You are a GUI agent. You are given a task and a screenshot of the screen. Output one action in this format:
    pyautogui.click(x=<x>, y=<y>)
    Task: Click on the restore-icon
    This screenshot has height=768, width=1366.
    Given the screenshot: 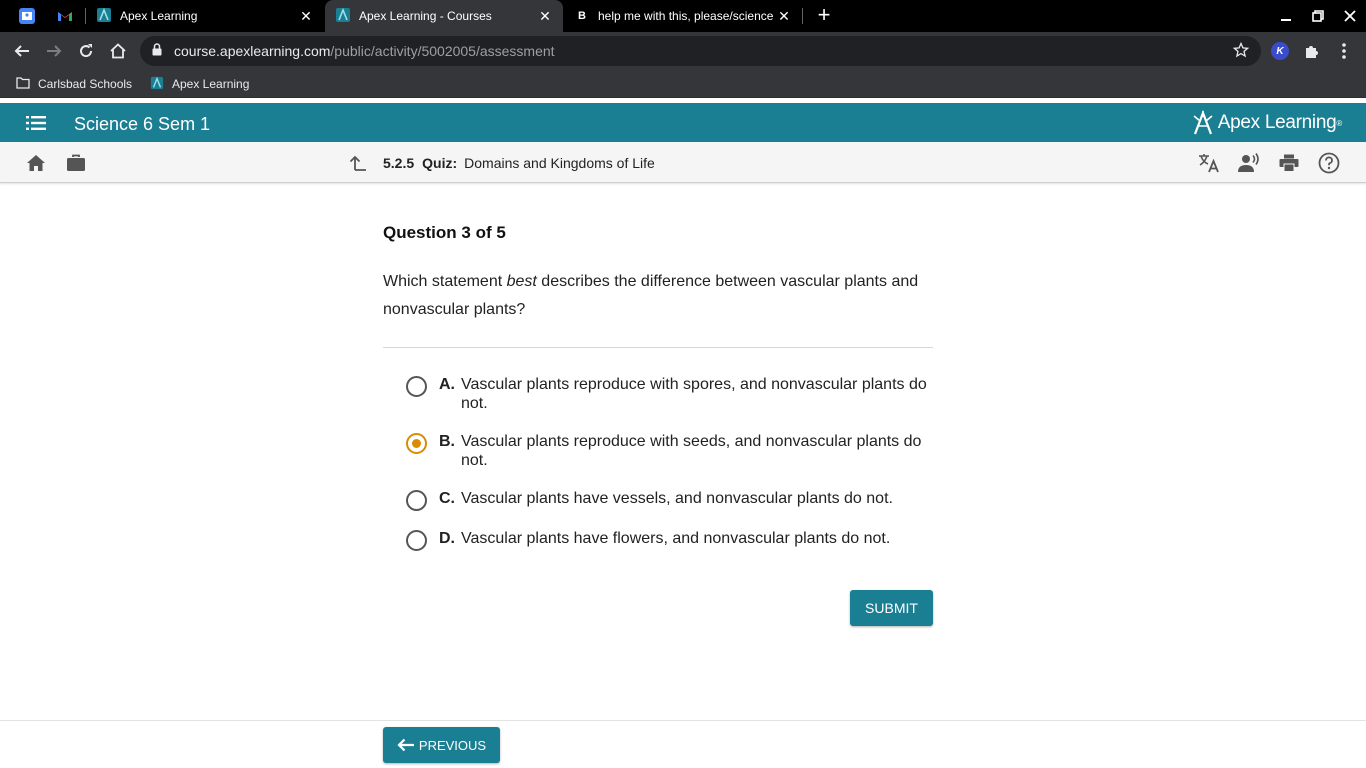 What is the action you would take?
    pyautogui.click(x=1318, y=16)
    